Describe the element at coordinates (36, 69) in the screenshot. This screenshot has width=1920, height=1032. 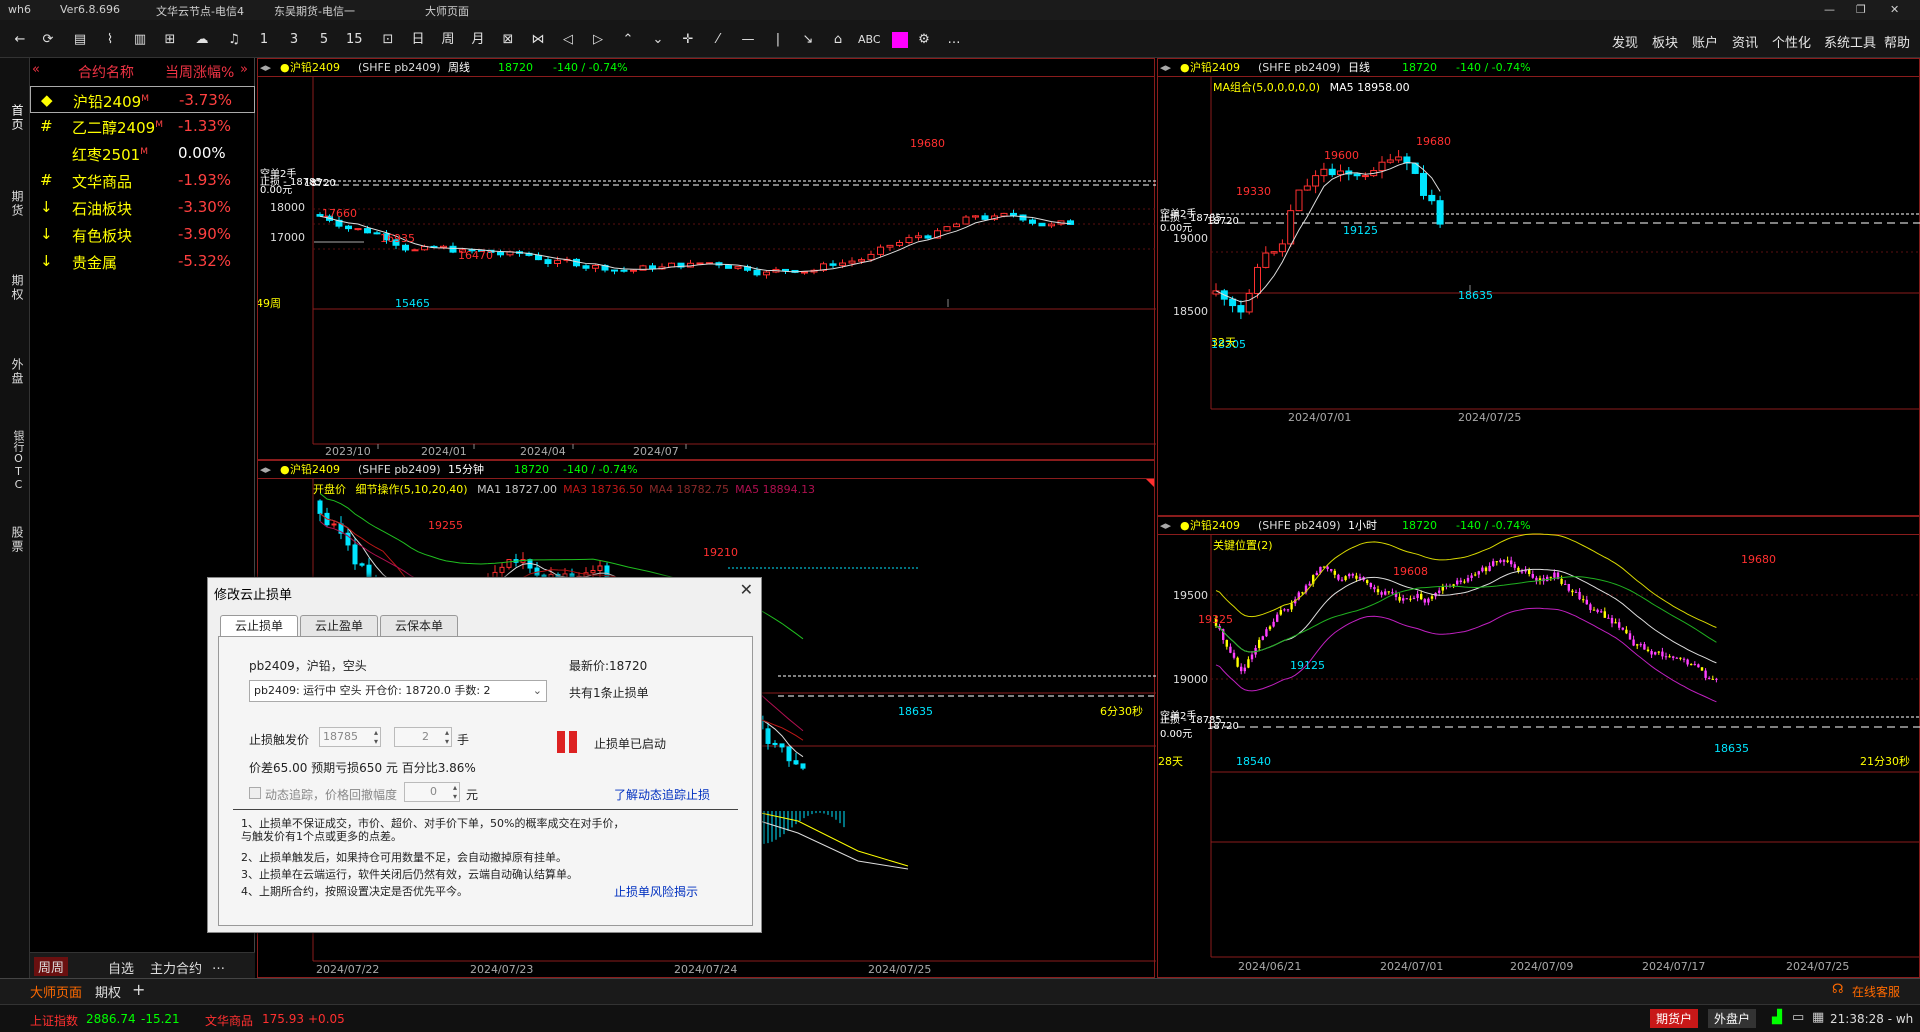
I see `collapse-icon: «` at that location.